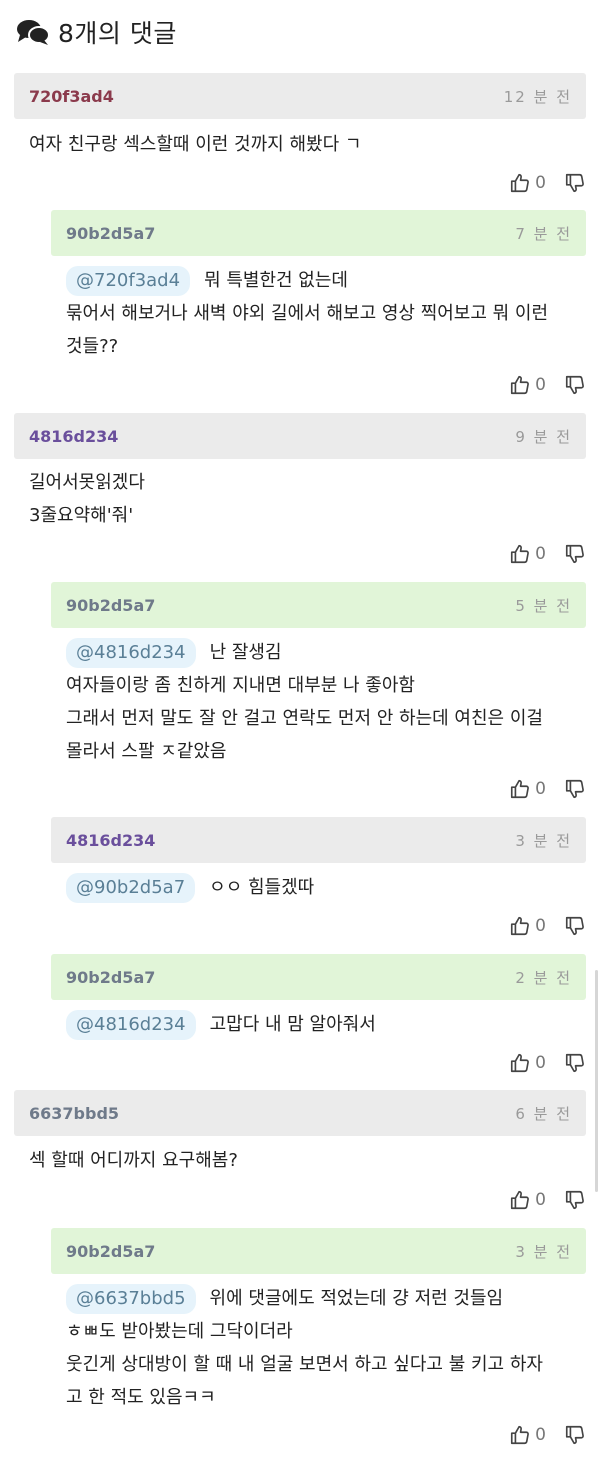  What do you see at coordinates (87, 482) in the screenshot?
I see `comment-line: 길어서못읽겠다` at bounding box center [87, 482].